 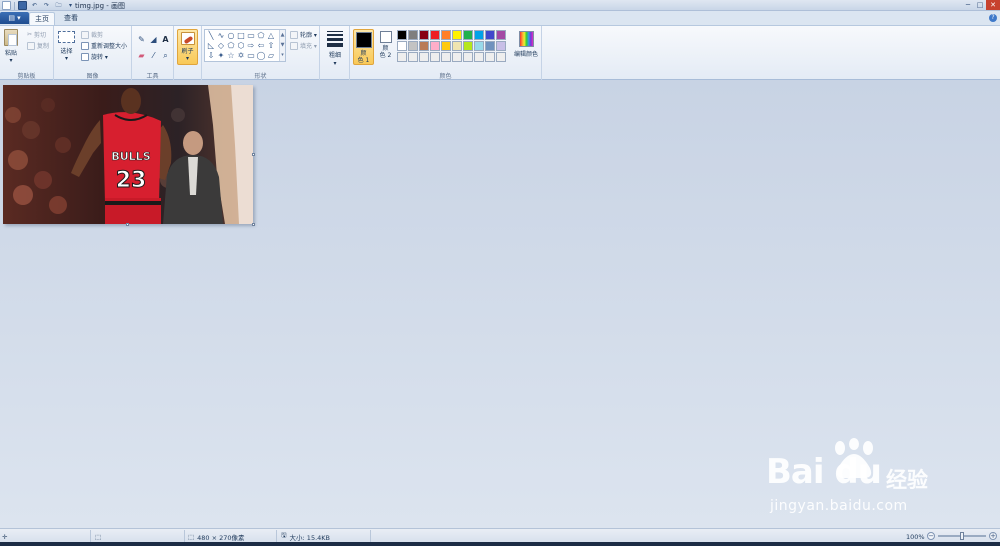 I want to click on fill-button: 填充 ▾, so click(x=303, y=45).